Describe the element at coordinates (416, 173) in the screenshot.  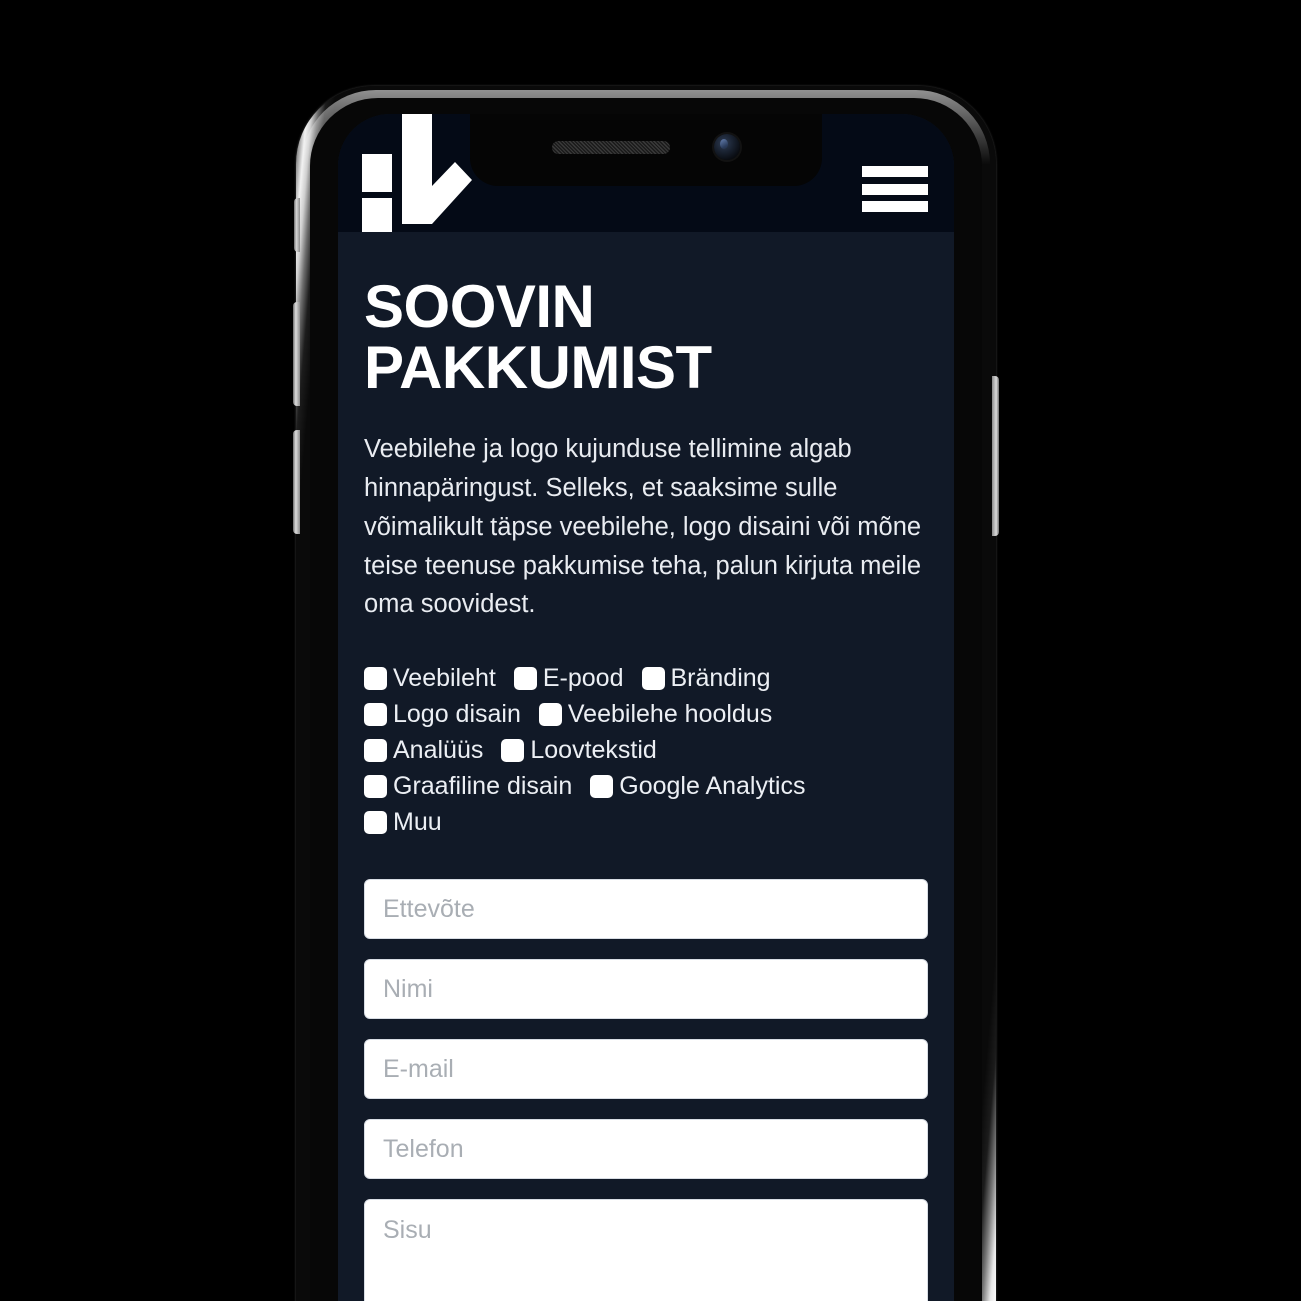
I see `site-logo` at that location.